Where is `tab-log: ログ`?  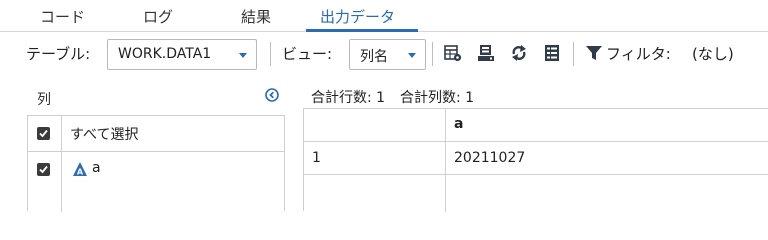 tab-log: ログ is located at coordinates (158, 18).